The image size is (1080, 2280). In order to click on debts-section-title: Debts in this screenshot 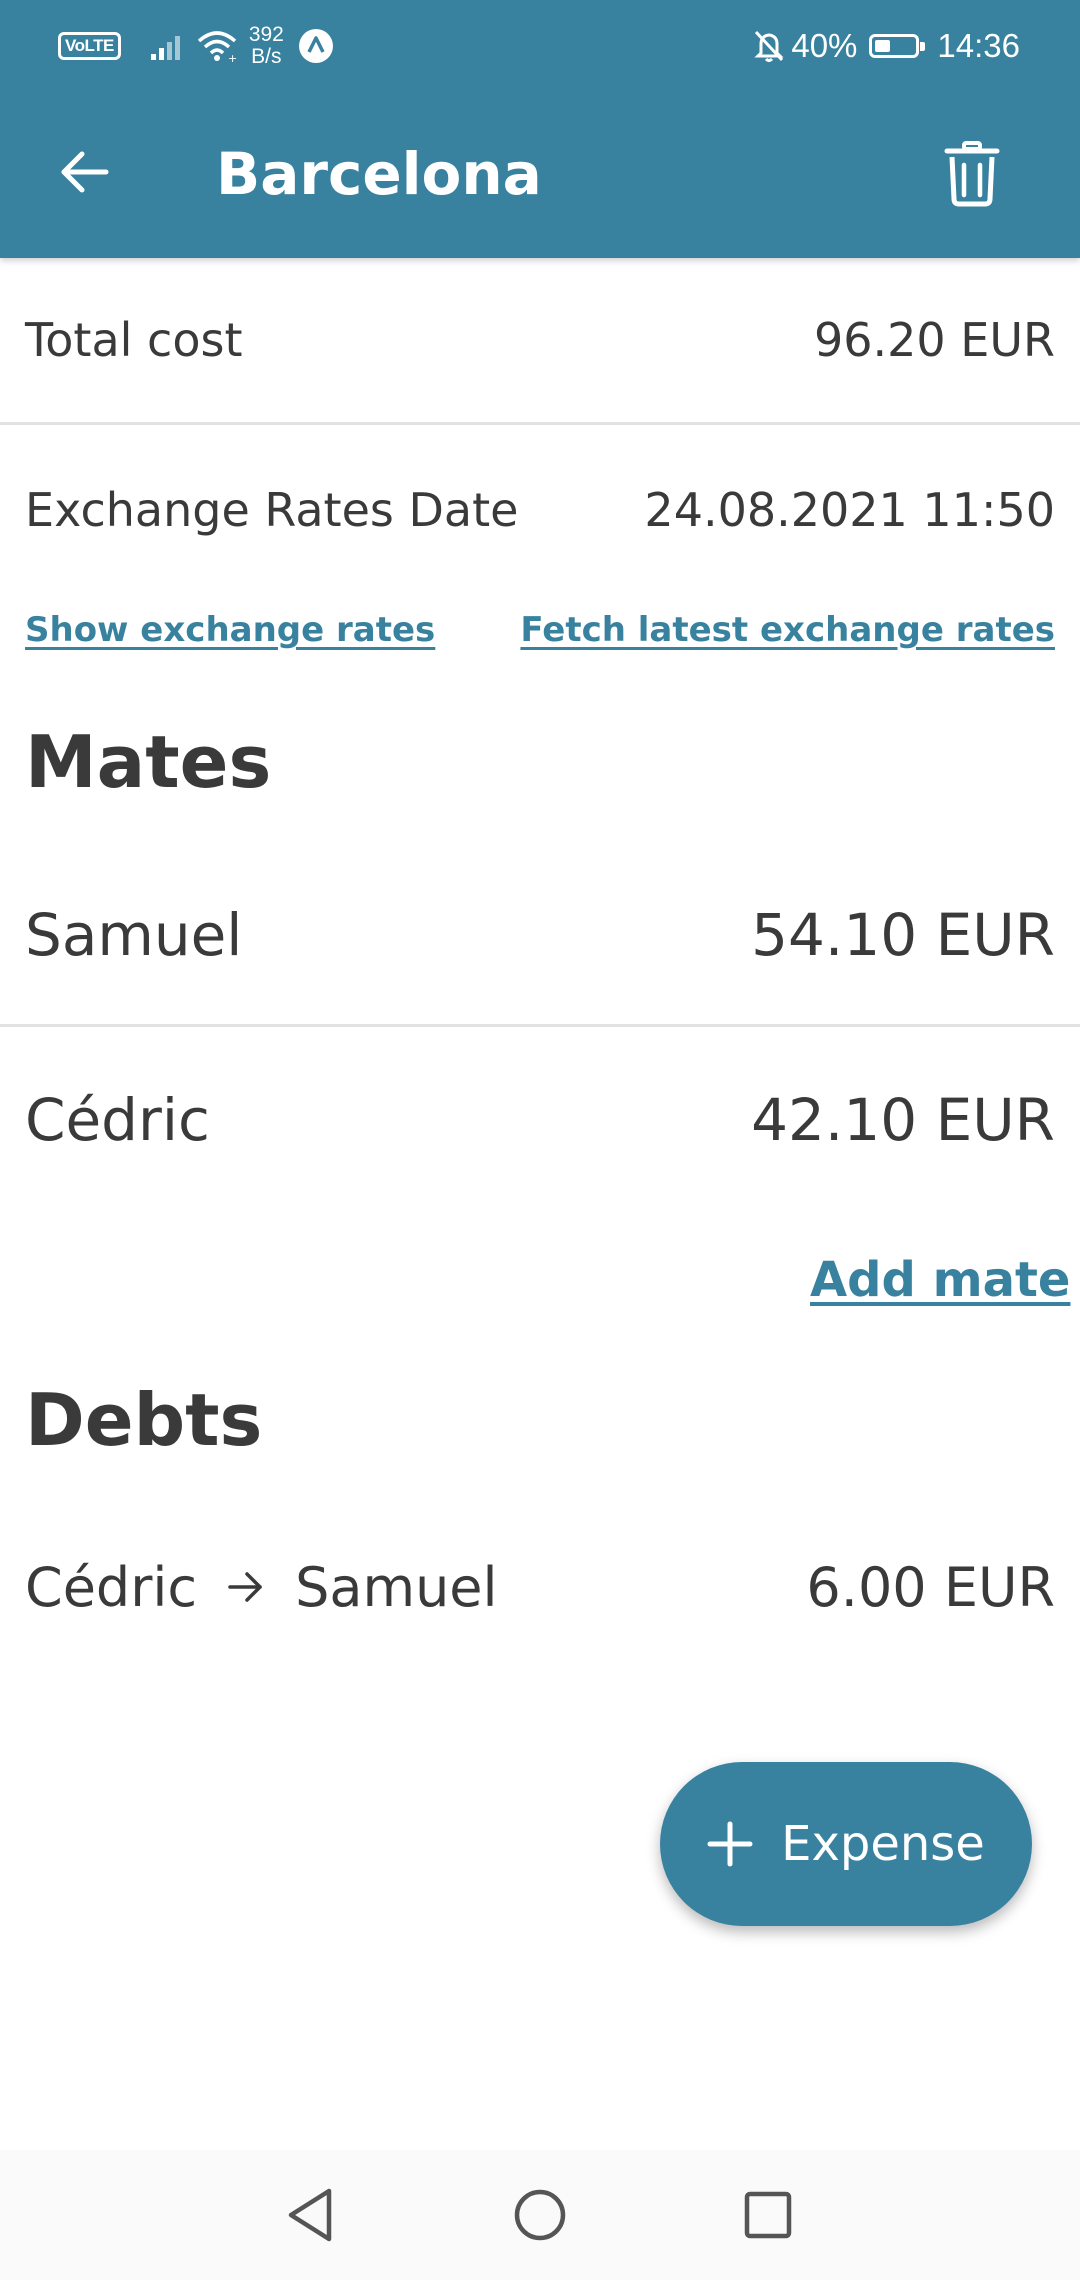, I will do `click(144, 1420)`.